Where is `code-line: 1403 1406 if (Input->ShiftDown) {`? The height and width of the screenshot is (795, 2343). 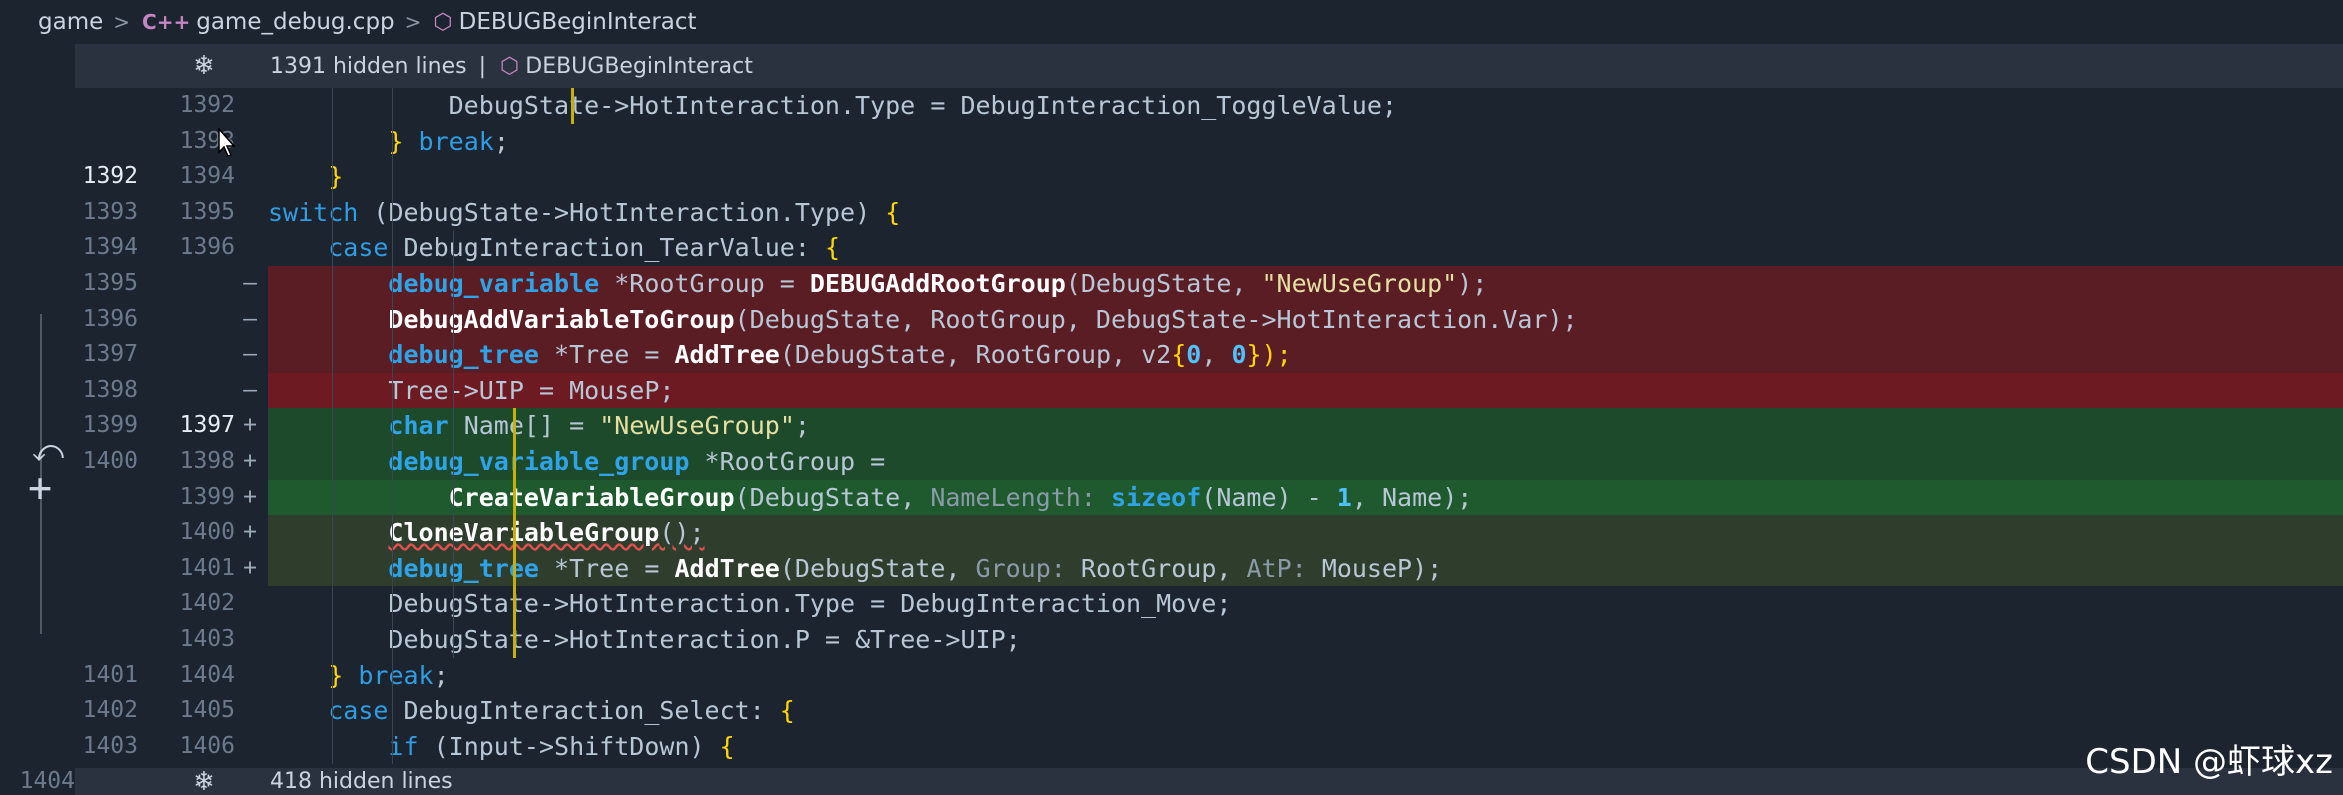
code-line: 1403 1406 if (Input->ShiftDown) { is located at coordinates (1209, 747).